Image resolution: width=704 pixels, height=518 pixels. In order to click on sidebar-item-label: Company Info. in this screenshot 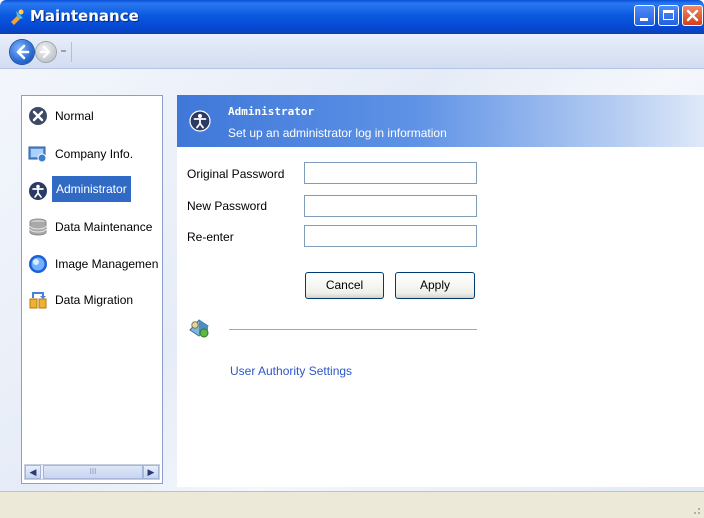, I will do `click(94, 154)`.